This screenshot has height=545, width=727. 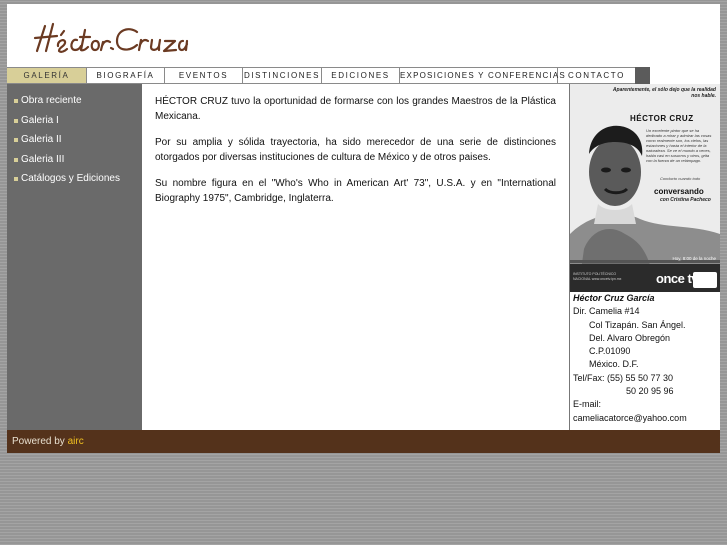 I want to click on poster-host: con Cristina Pacheco, so click(x=685, y=200).